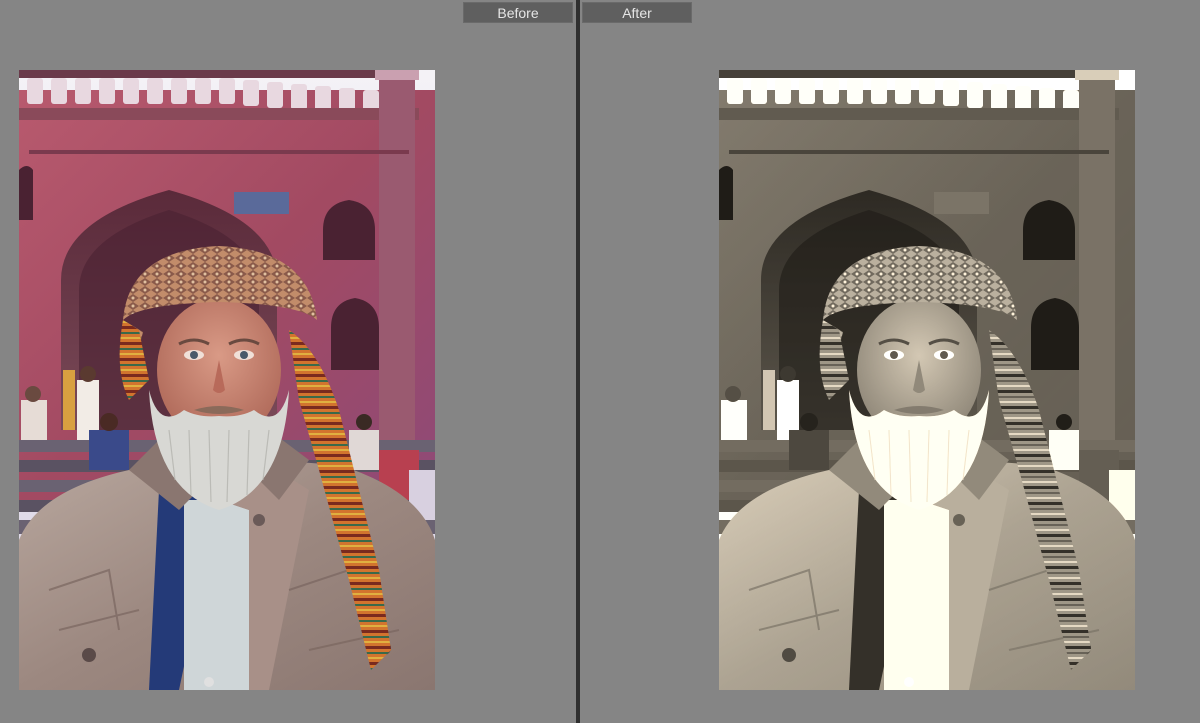 This screenshot has height=723, width=1200. Describe the element at coordinates (518, 12) in the screenshot. I see `before-label: Before` at that location.